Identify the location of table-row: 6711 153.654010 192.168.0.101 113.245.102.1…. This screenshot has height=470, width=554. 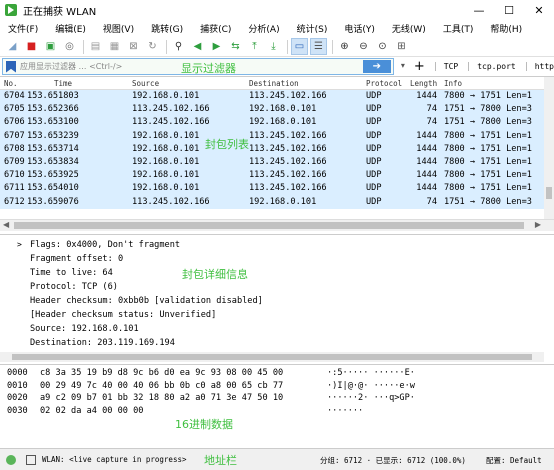
(277, 189).